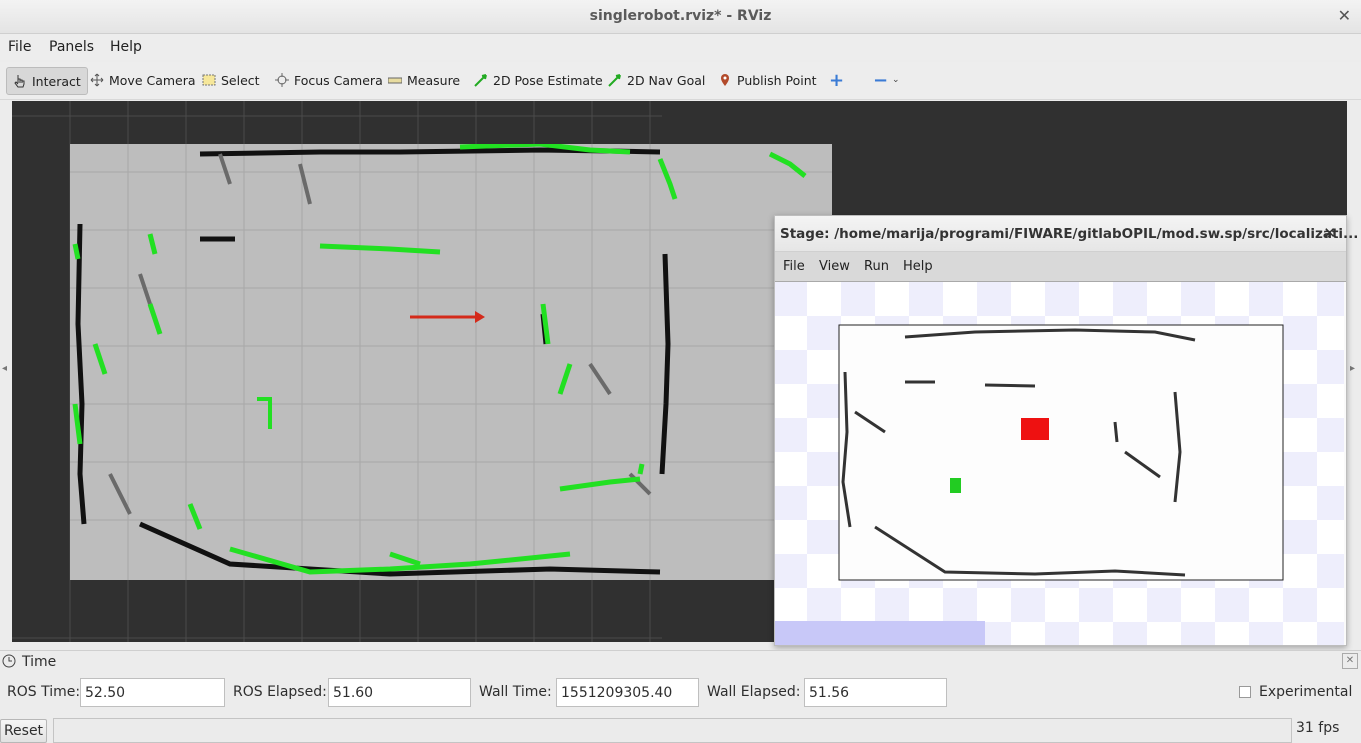 This screenshot has width=1361, height=743. Describe the element at coordinates (680, 47) in the screenshot. I see `menubar: File Panels Help` at that location.